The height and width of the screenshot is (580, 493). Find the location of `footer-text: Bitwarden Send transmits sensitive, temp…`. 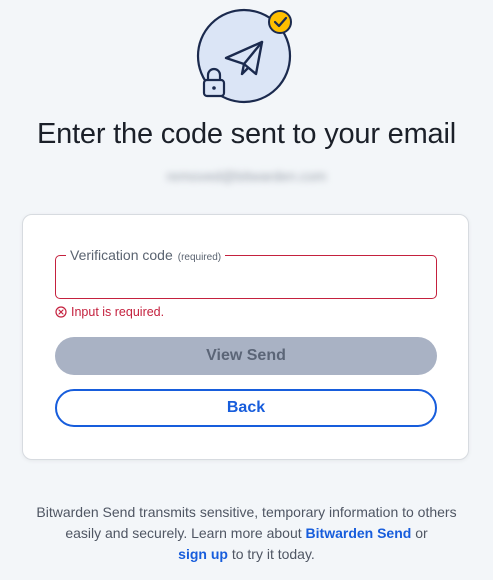

footer-text: Bitwarden Send transmits sensitive, temp… is located at coordinates (246, 533).